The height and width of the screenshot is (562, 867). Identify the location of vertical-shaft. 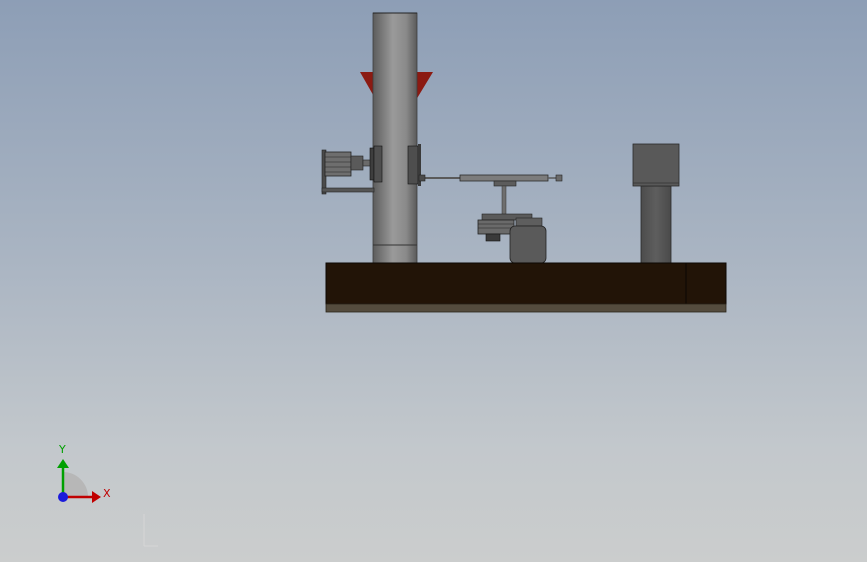
(504, 201).